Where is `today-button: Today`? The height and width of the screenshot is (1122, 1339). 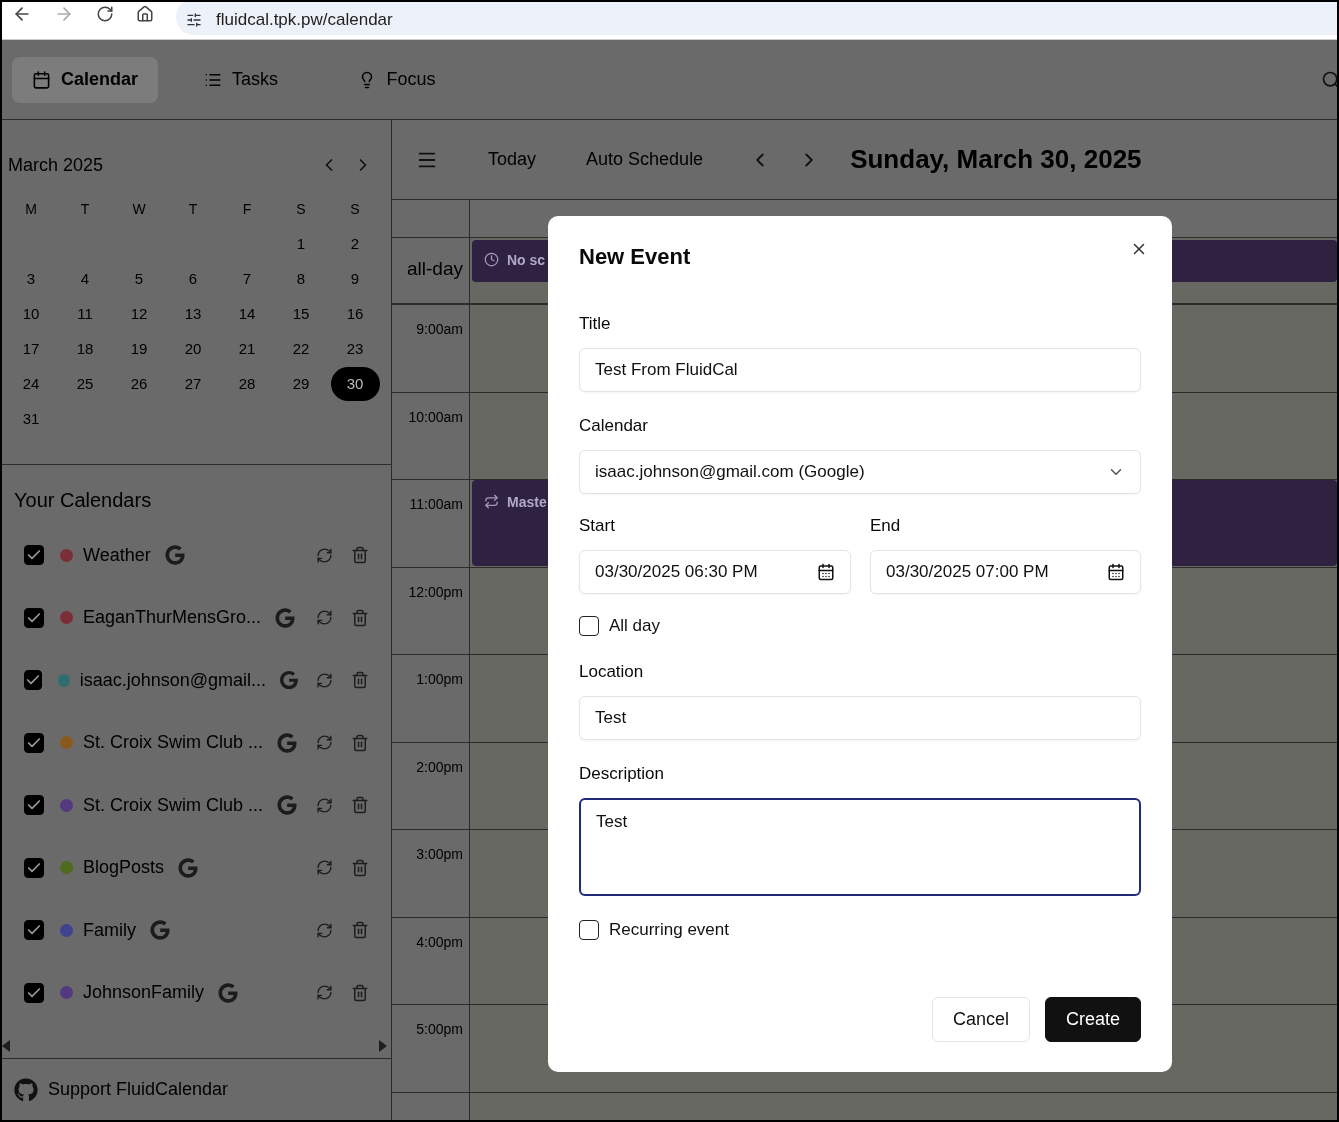
today-button: Today is located at coordinates (512, 159).